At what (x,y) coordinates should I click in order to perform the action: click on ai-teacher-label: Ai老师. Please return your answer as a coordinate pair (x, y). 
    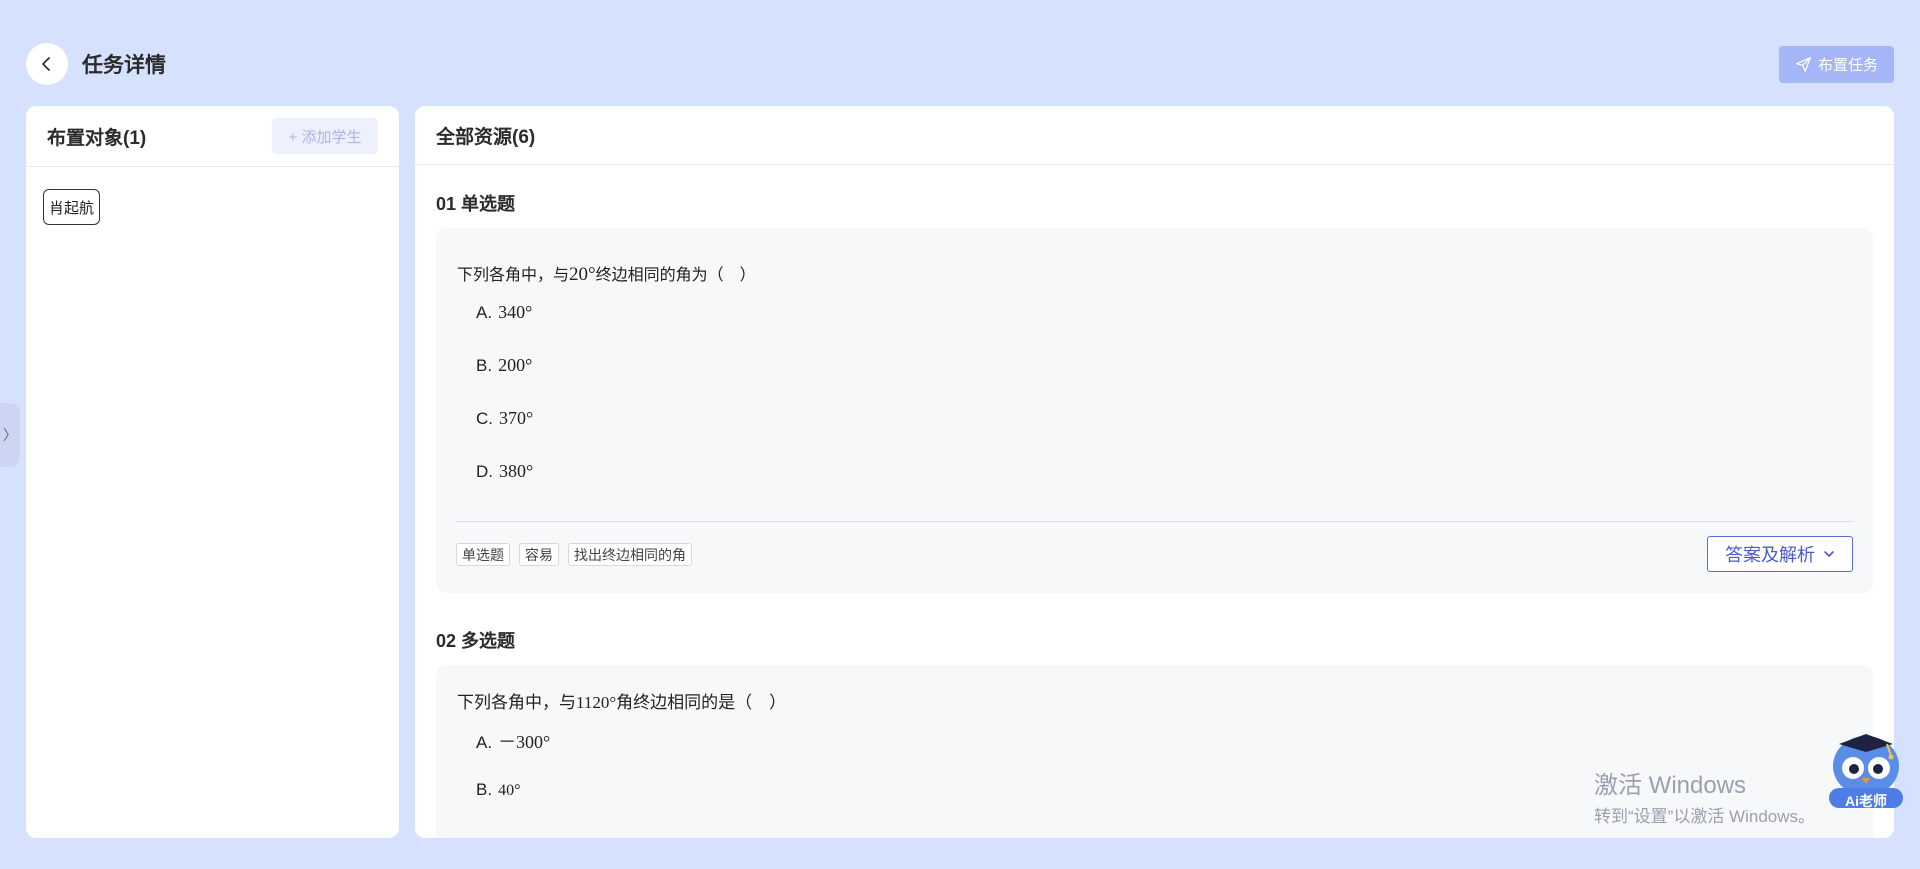
    Looking at the image, I should click on (1866, 801).